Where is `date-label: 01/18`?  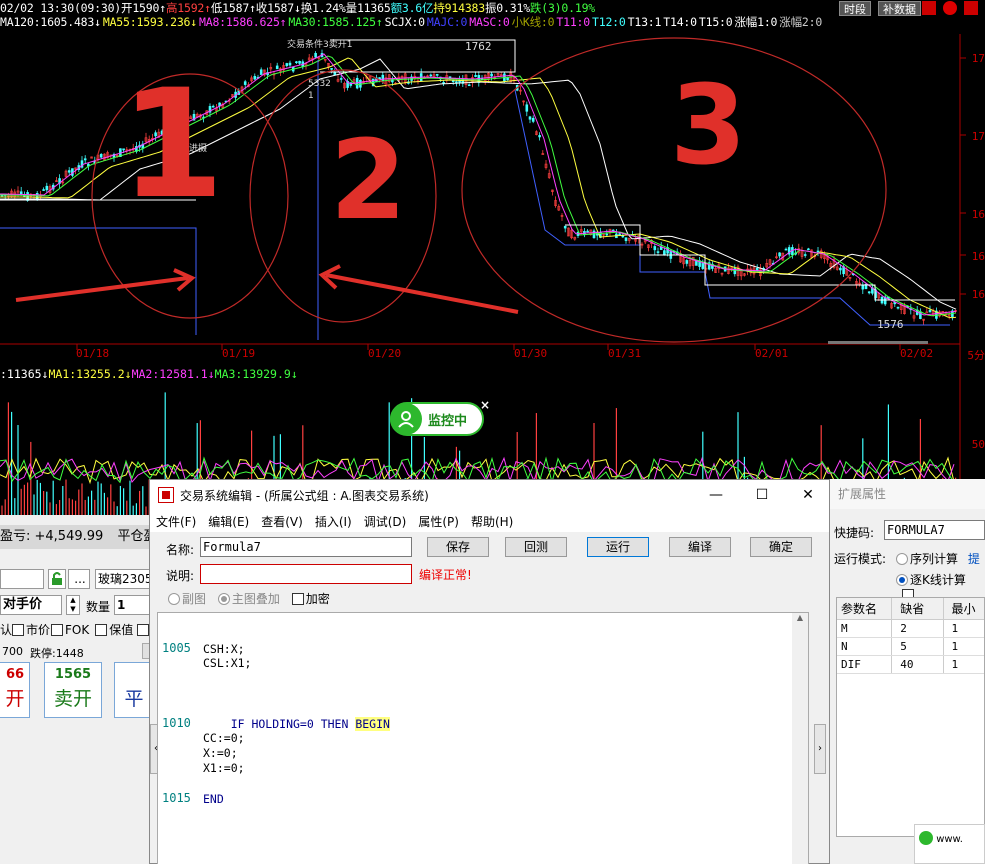 date-label: 01/18 is located at coordinates (93, 353).